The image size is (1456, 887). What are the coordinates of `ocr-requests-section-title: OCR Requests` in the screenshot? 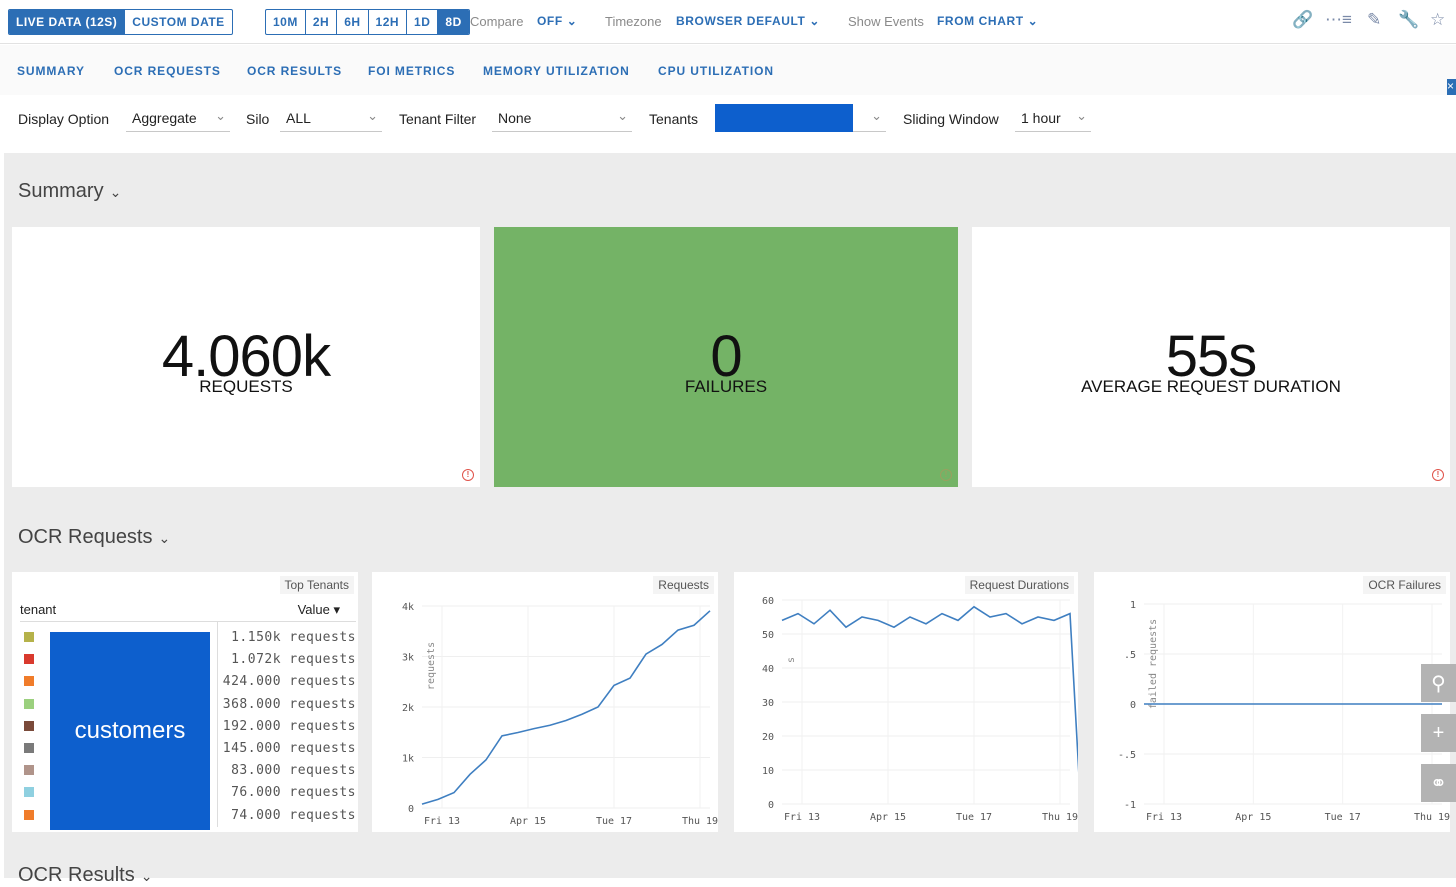 It's located at (85, 537).